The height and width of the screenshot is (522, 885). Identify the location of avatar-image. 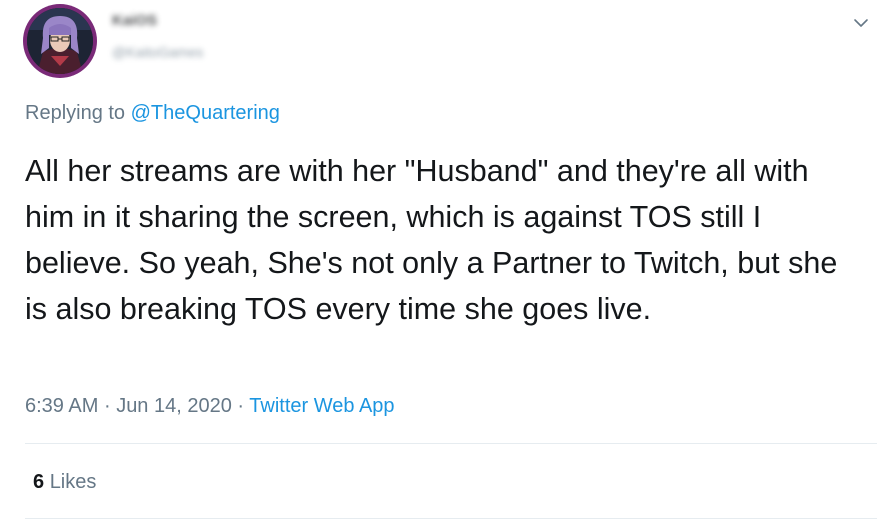
(60, 41).